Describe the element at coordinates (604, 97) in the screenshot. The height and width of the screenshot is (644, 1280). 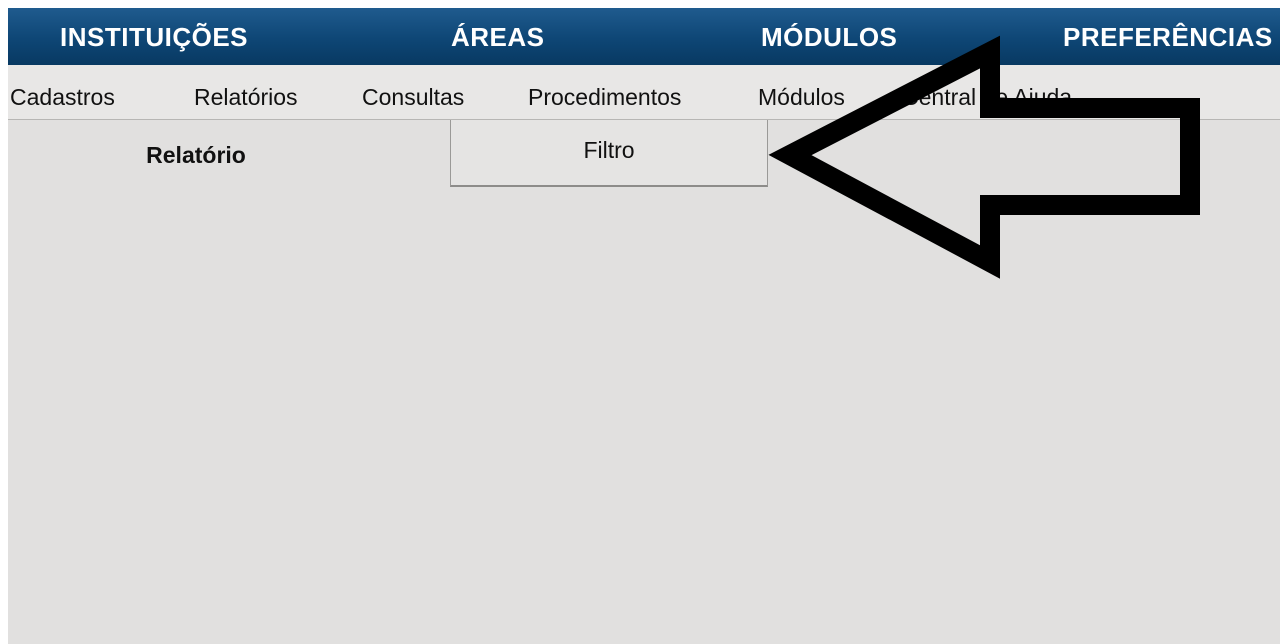
I see `menu-procedimentos: Procedimentos` at that location.